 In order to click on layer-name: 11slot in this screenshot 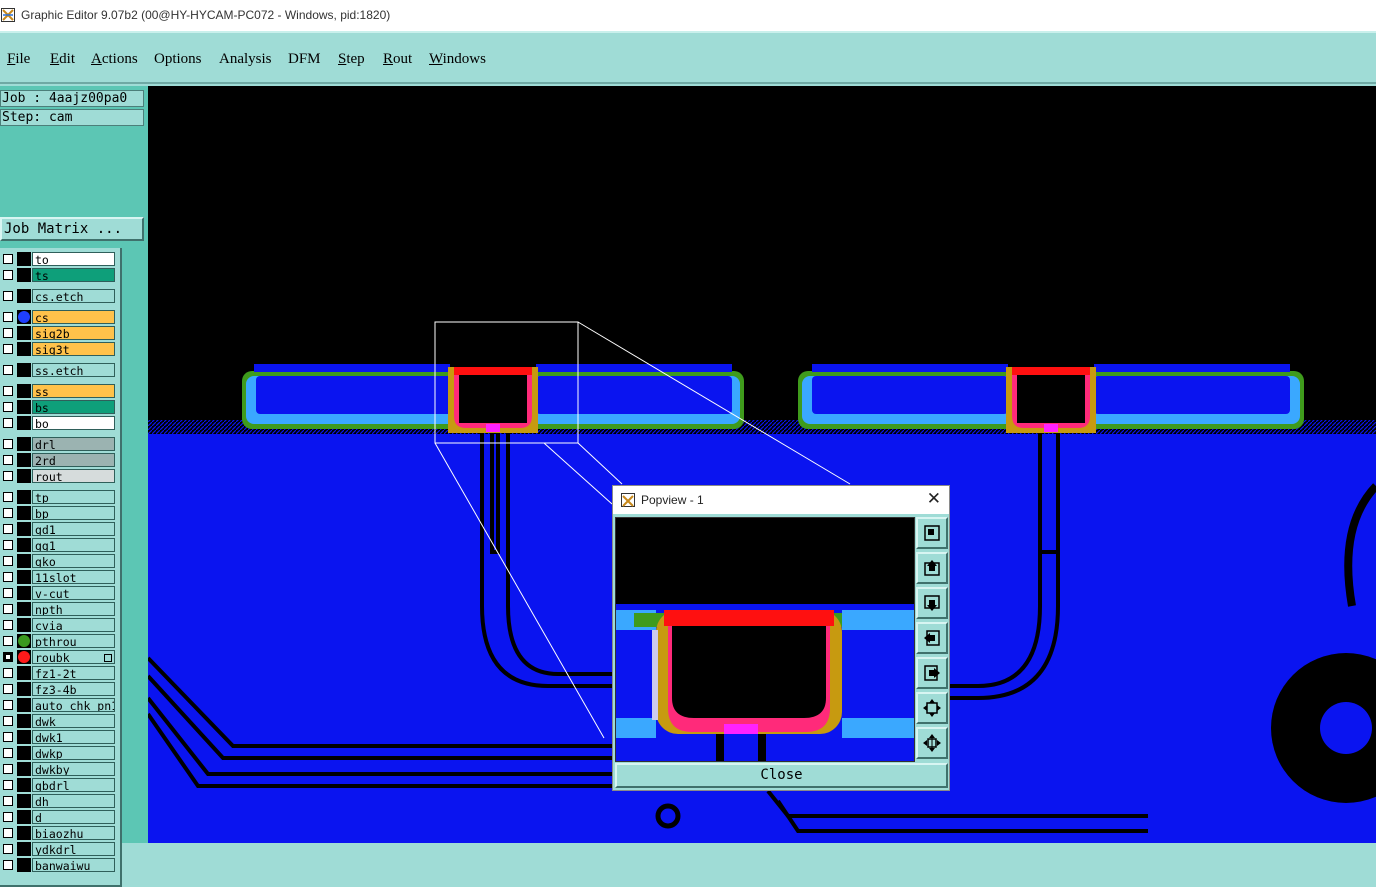, I will do `click(73, 577)`.